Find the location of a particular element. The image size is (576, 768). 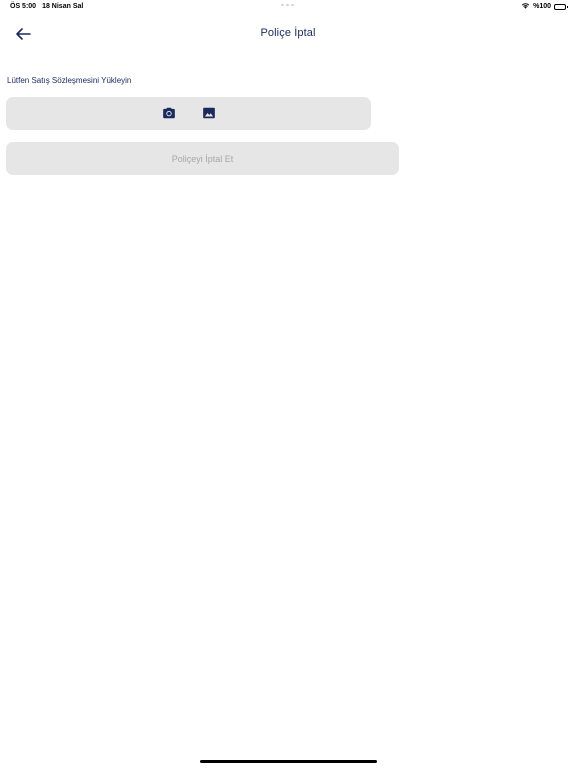

status-left: ÖS 5:00 18 Nisan Sal is located at coordinates (46, 6).